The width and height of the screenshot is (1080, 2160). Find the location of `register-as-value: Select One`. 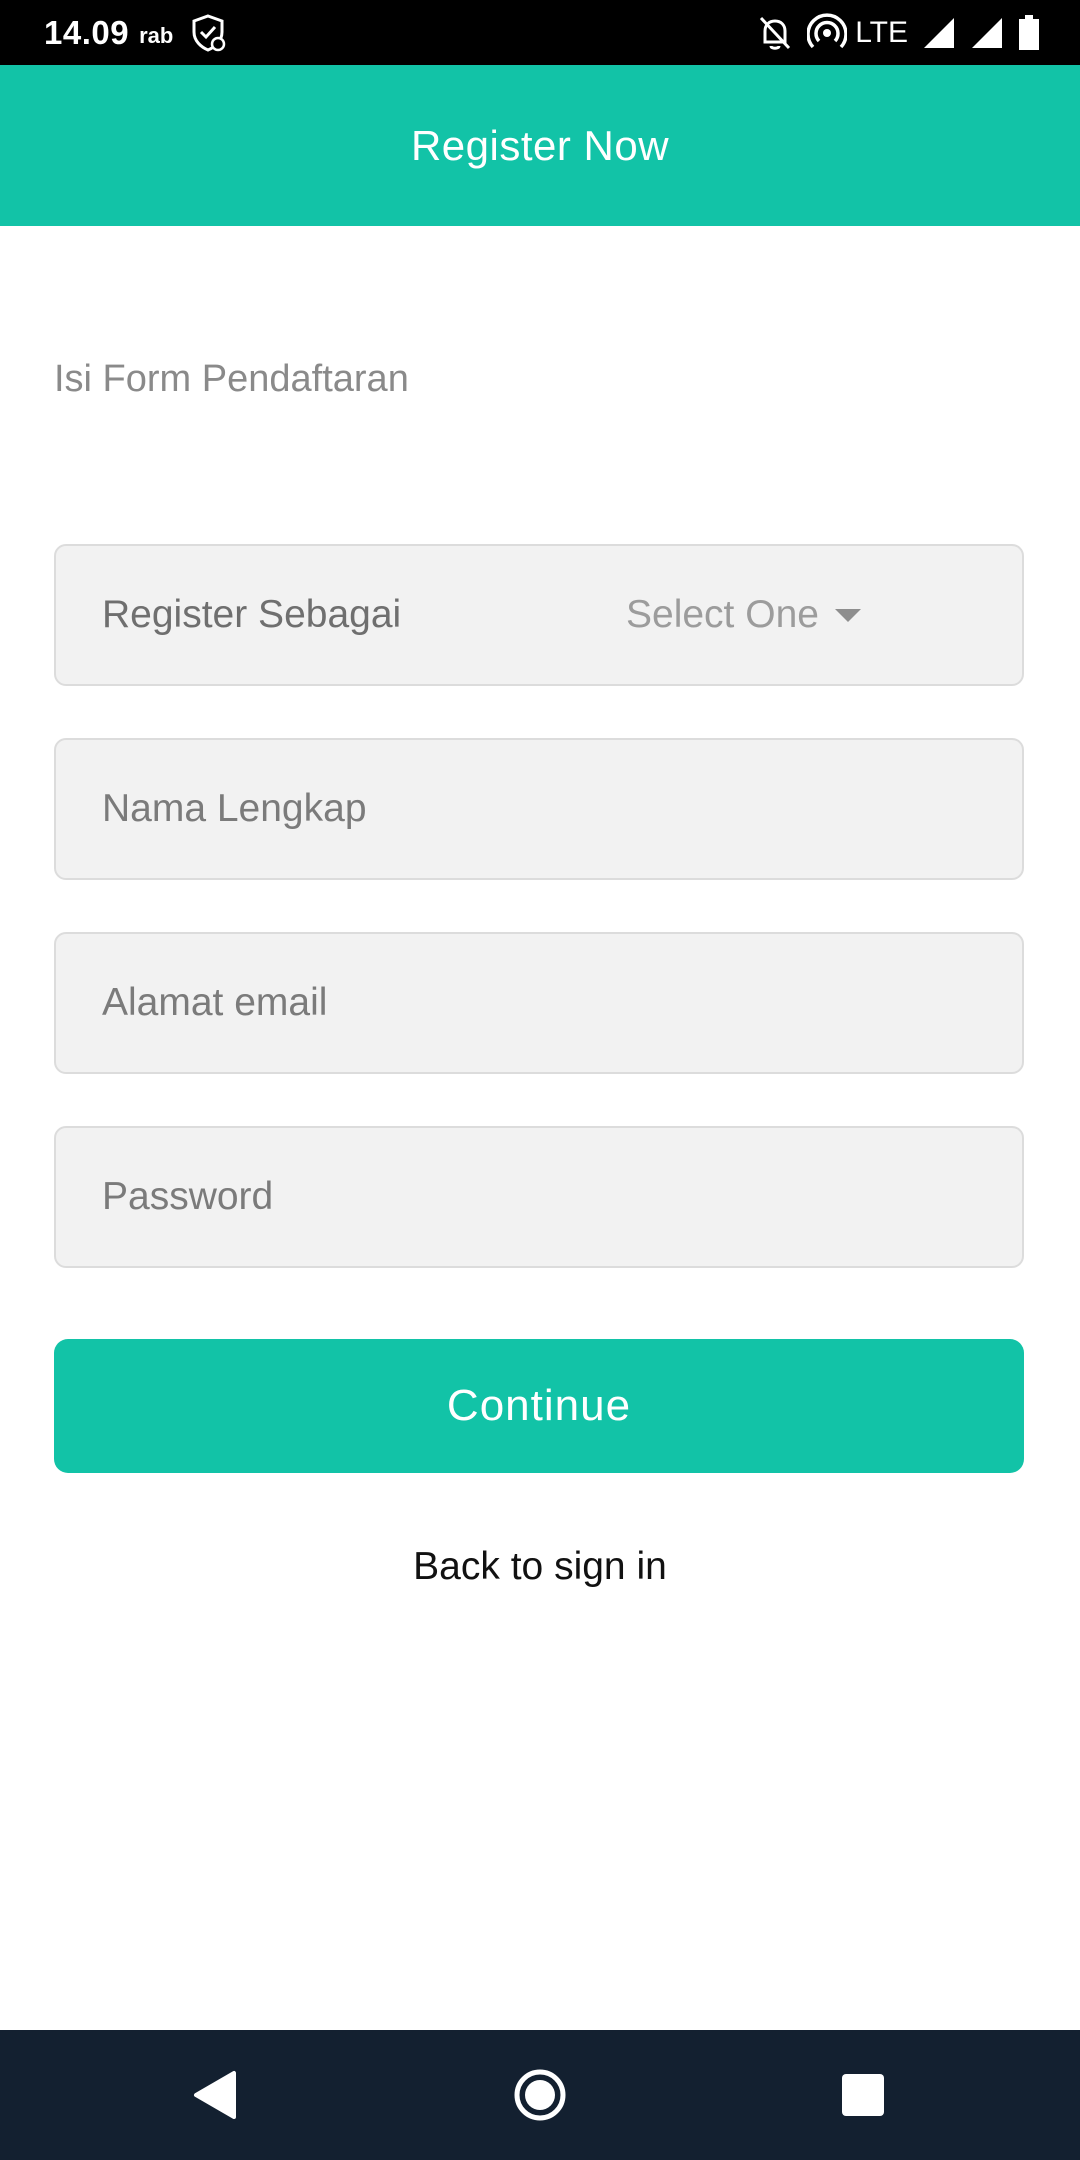

register-as-value: Select One is located at coordinates (743, 615).